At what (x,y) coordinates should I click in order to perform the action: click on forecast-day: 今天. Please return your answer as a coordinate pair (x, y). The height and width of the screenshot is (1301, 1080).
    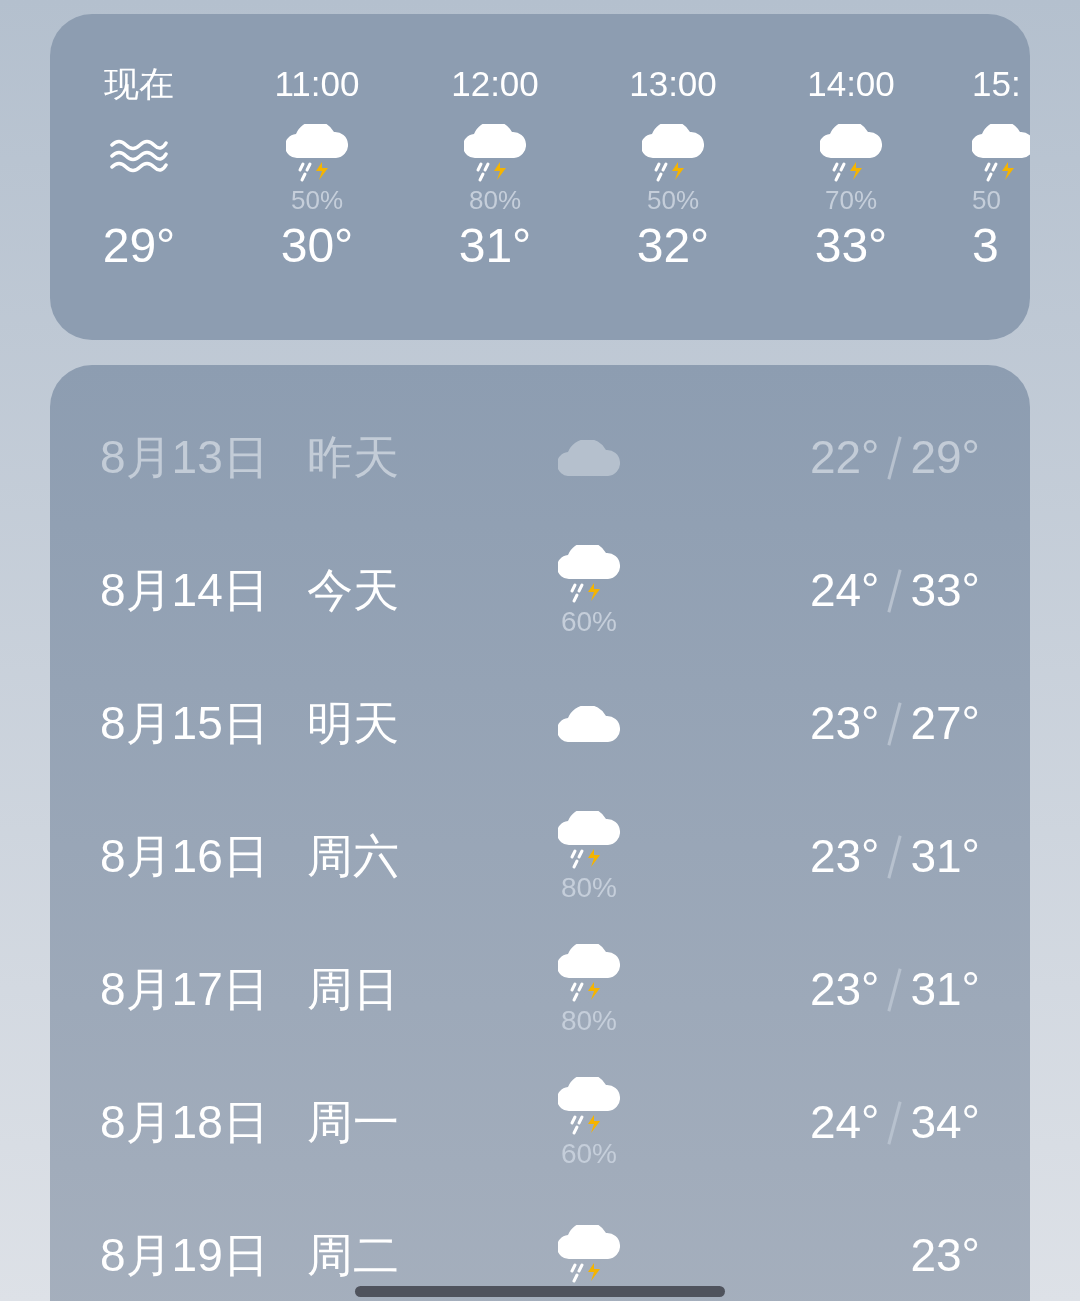
    Looking at the image, I should click on (392, 590).